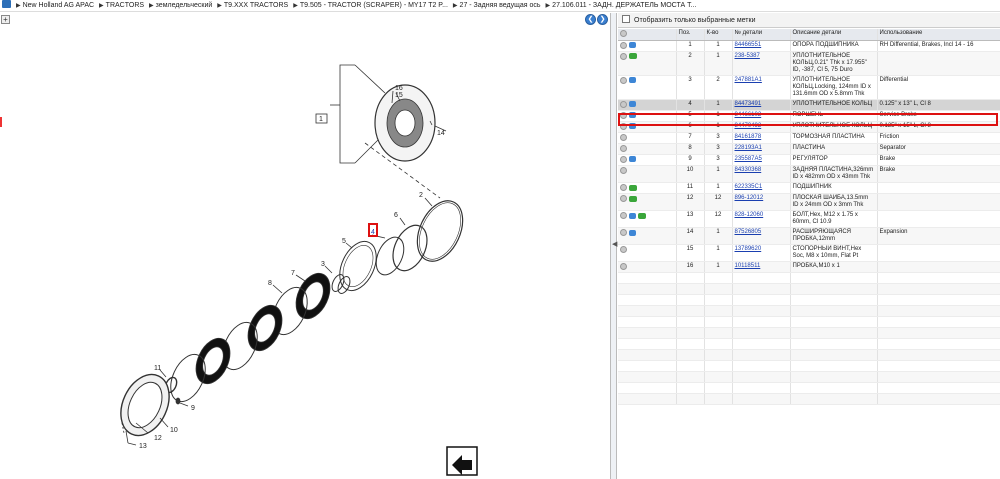  I want to click on header-pos: Поз., so click(690, 35).